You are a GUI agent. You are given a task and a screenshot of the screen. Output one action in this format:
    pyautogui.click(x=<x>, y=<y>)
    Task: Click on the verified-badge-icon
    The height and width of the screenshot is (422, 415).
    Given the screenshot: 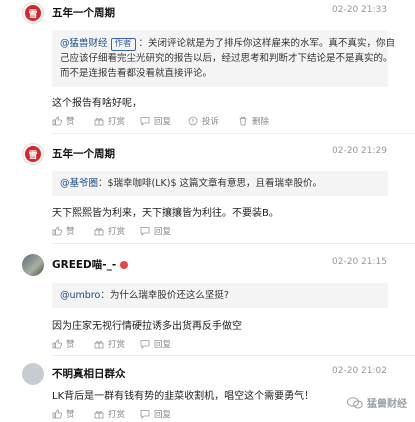 What is the action you would take?
    pyautogui.click(x=124, y=265)
    